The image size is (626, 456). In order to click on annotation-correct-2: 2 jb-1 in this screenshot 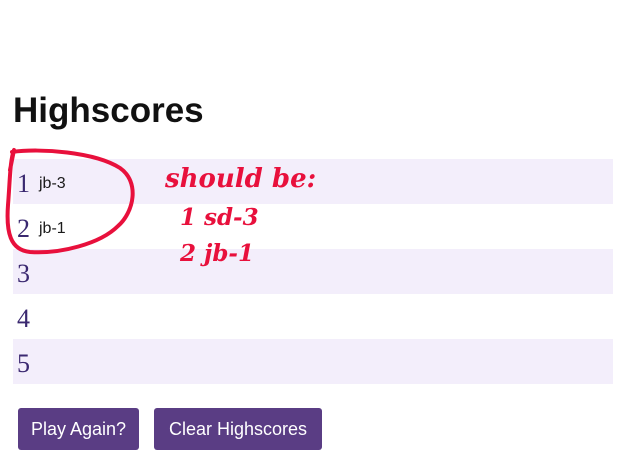, I will do `click(217, 253)`.